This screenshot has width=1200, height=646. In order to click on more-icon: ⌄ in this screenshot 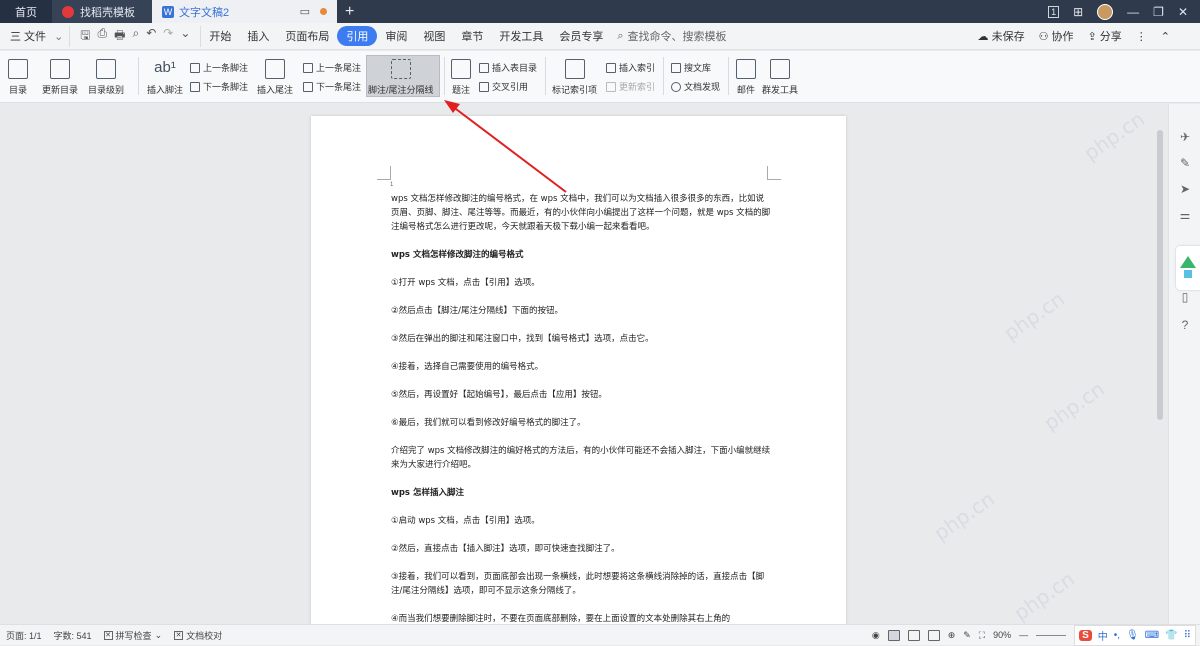, I will do `click(185, 36)`.